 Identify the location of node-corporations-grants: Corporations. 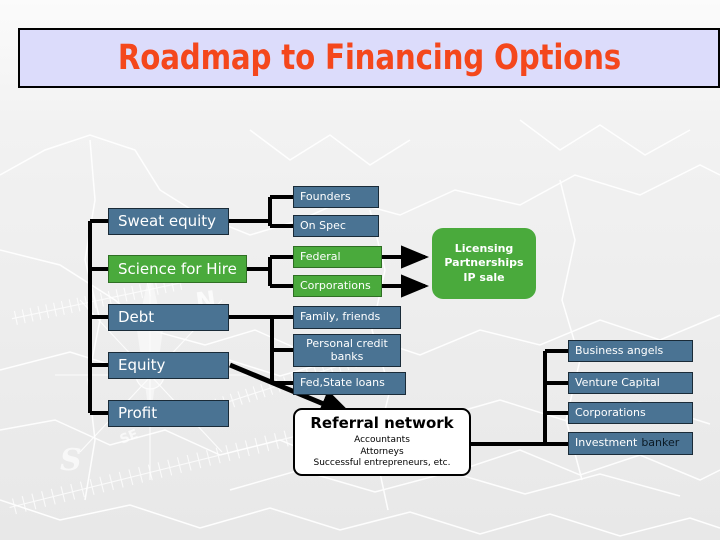
(337, 286).